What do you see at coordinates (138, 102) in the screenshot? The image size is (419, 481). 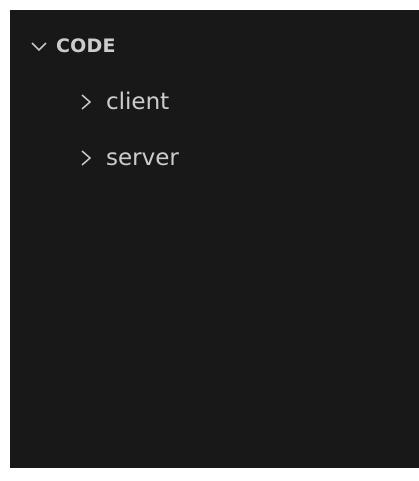 I see `folder-label: client` at bounding box center [138, 102].